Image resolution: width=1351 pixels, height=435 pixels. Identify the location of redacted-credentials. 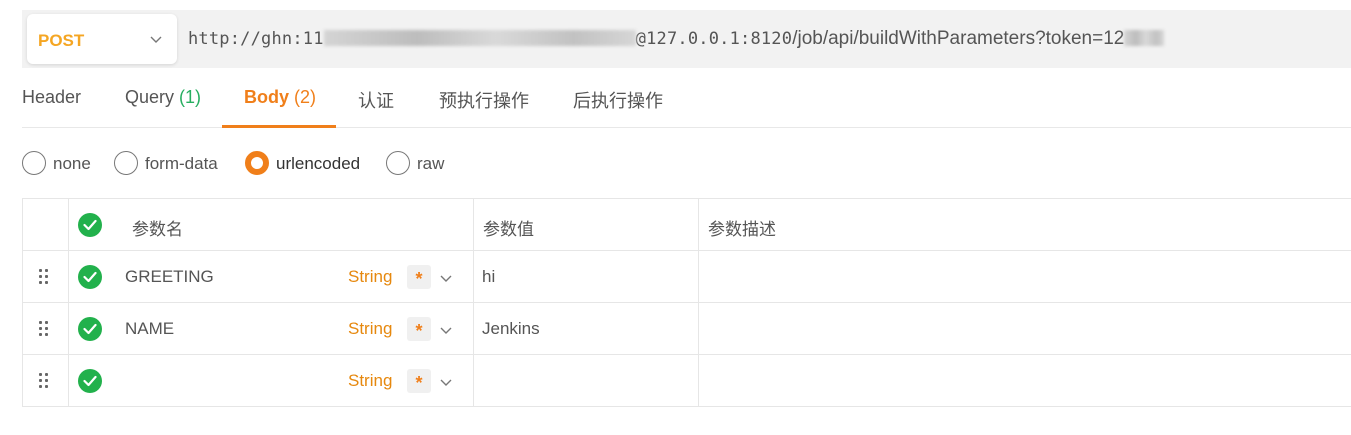
(479, 38).